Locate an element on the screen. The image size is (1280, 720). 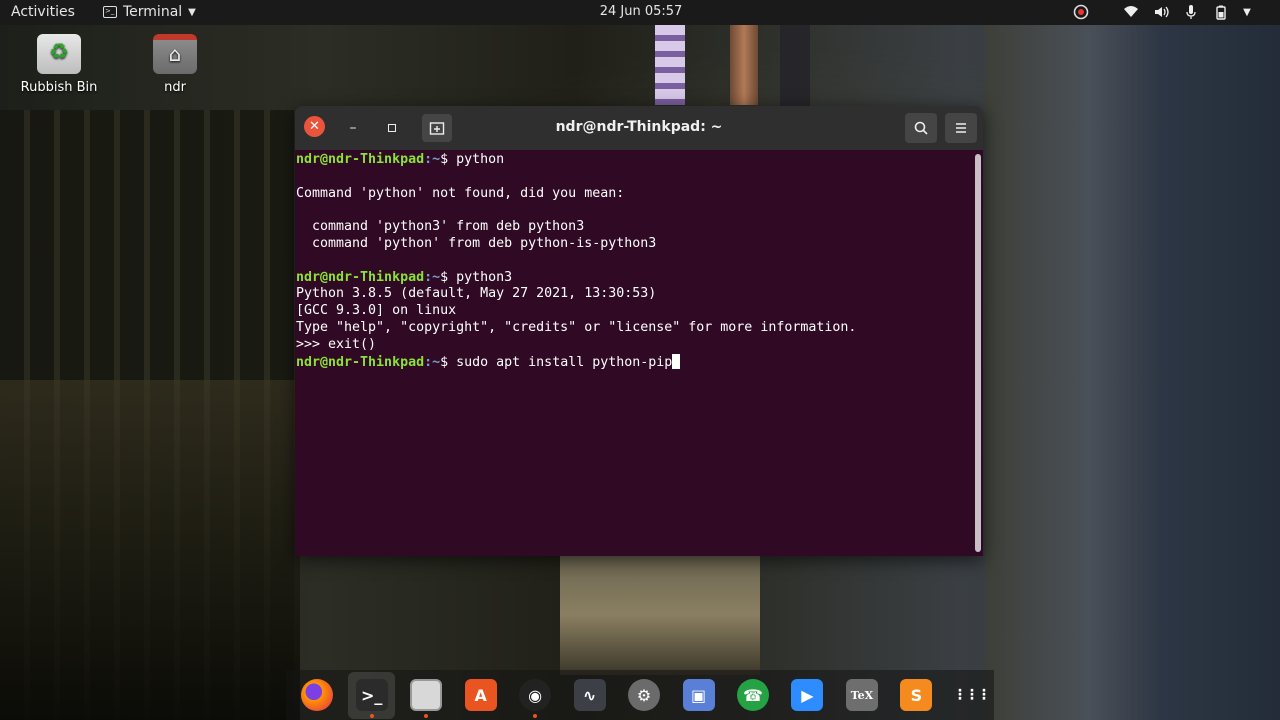
prompt-line: ndr@ndr-Thinkpad:~$ python is located at coordinates (576, 160).